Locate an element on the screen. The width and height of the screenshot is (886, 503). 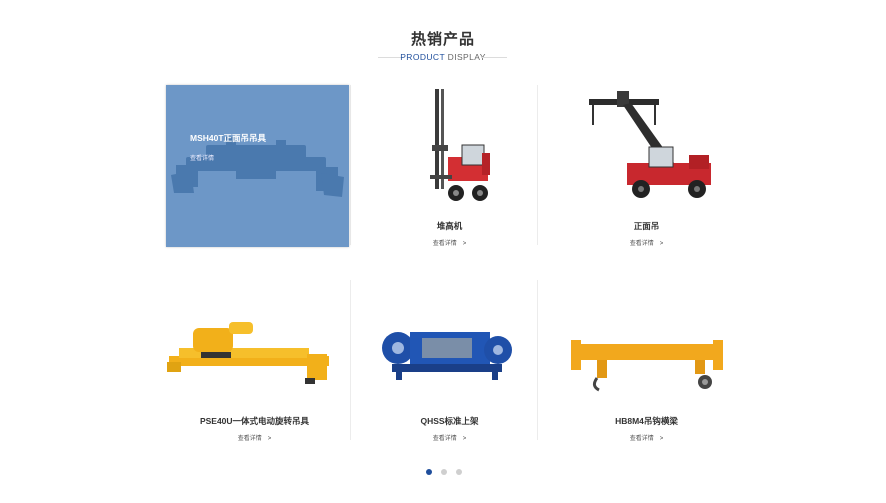
title-divider-right is located at coordinates (494, 57).